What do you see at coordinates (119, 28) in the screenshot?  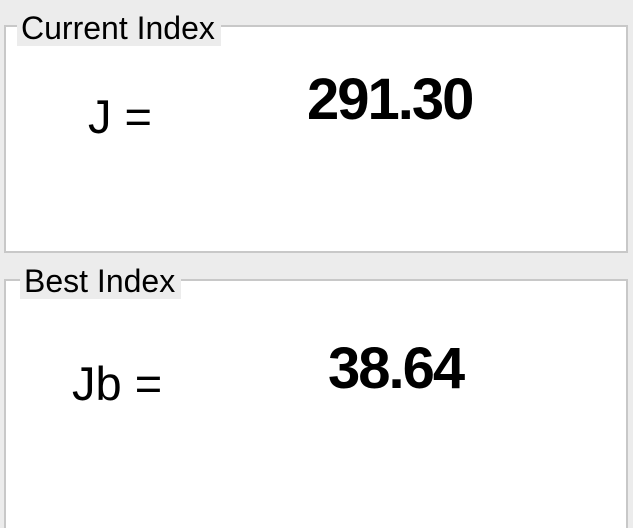 I see `current-index-title: Current Index` at bounding box center [119, 28].